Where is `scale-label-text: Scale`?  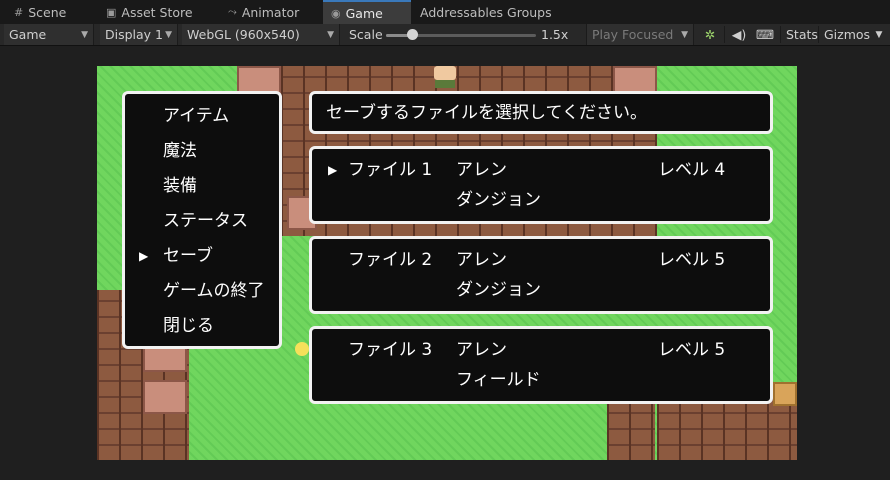
scale-label-text: Scale is located at coordinates (366, 34).